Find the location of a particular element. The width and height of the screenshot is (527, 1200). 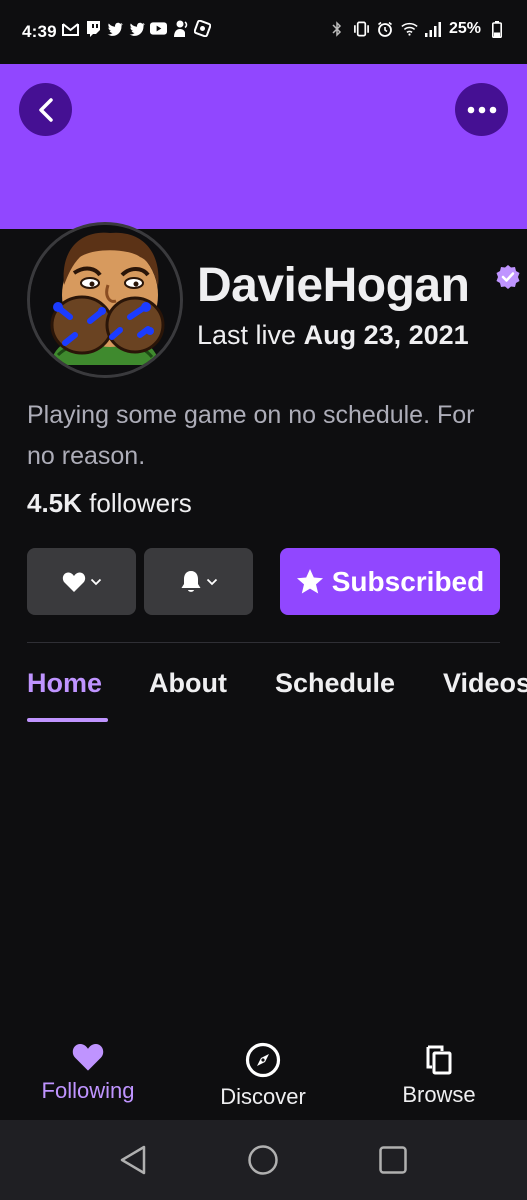

compass-icon is located at coordinates (263, 1060).